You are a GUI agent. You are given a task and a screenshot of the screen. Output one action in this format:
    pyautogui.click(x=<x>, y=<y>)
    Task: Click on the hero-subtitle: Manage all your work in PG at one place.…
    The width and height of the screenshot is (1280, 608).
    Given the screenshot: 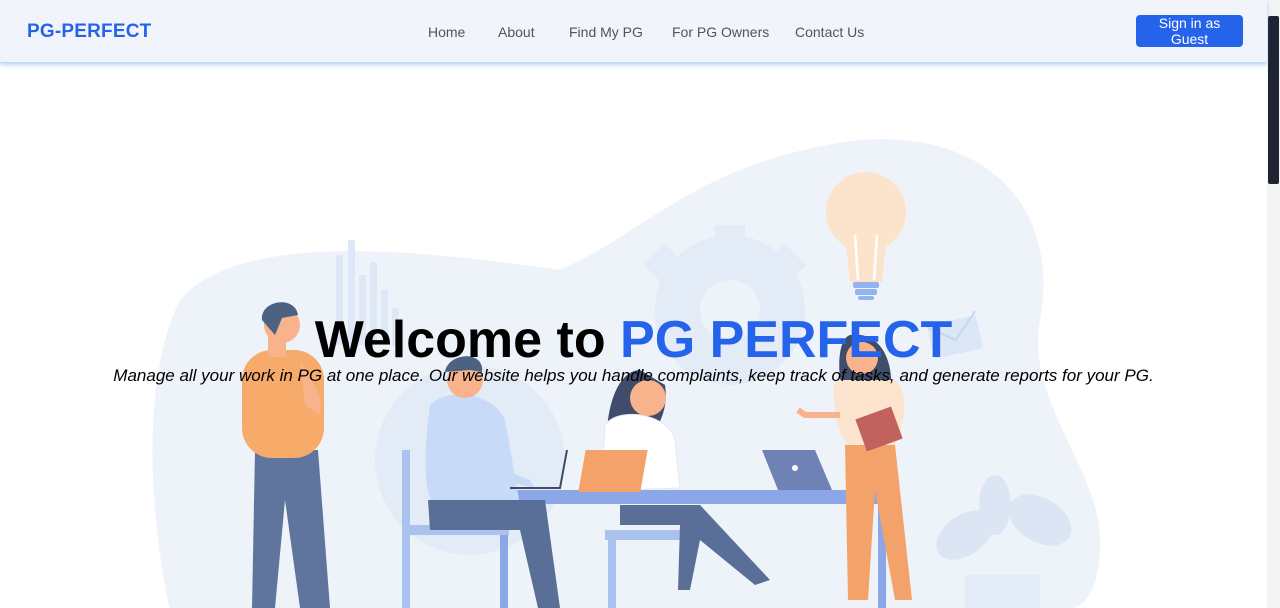 What is the action you would take?
    pyautogui.click(x=633, y=375)
    